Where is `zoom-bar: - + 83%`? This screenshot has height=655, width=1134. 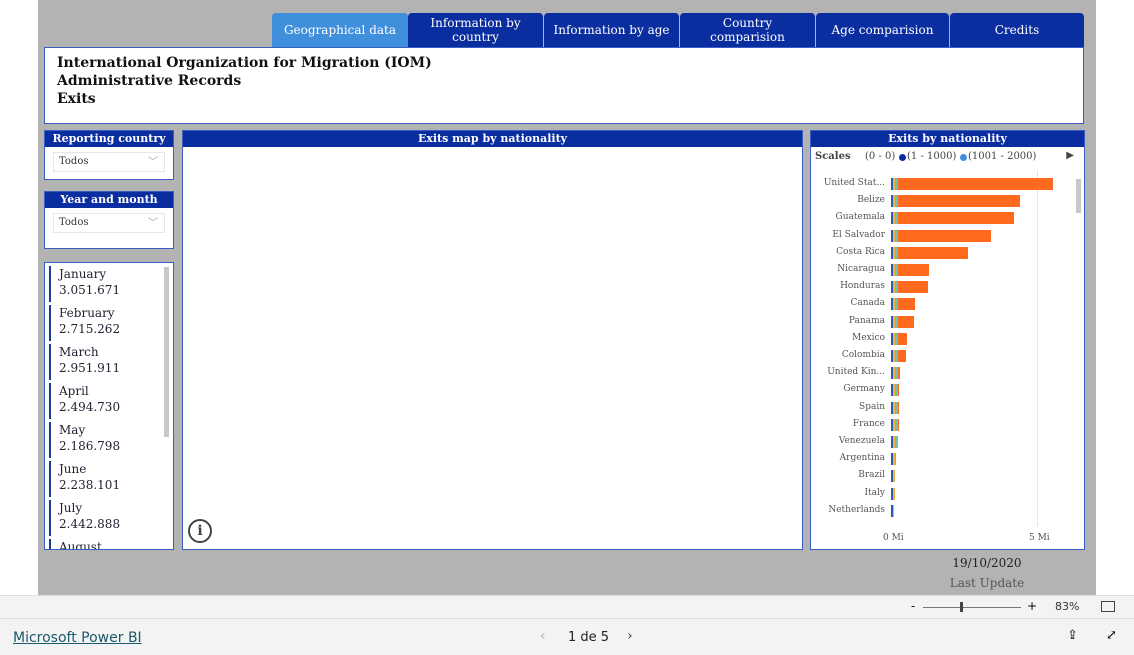
zoom-bar: - + 83% is located at coordinates (567, 606).